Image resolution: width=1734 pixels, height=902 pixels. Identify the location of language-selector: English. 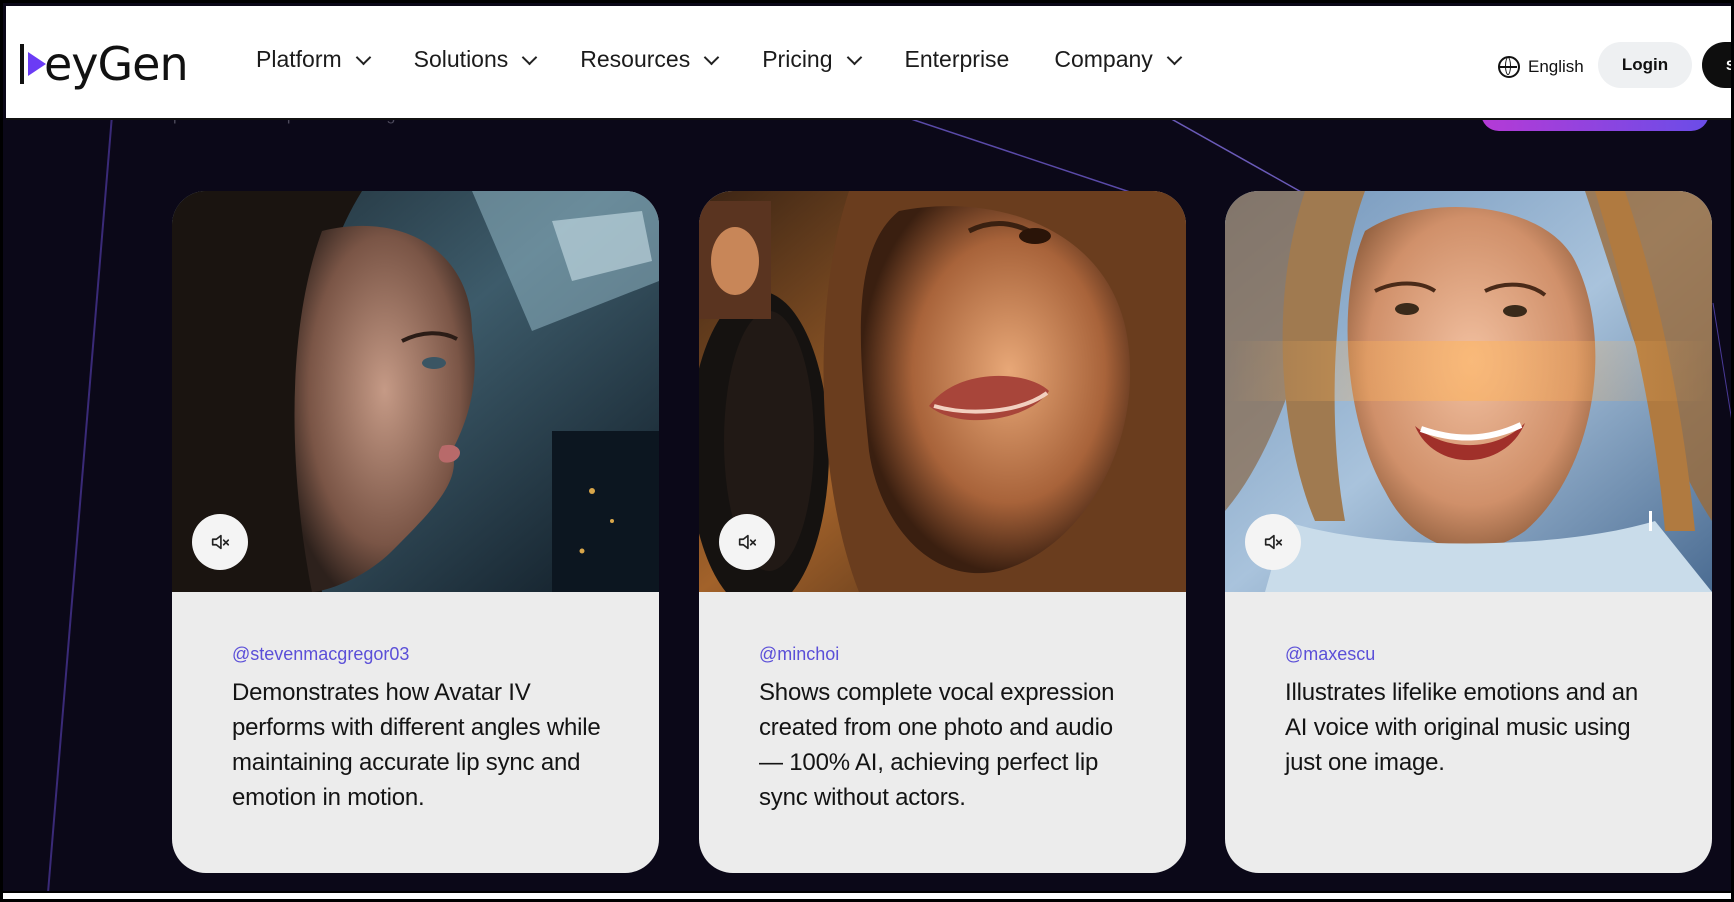
(1541, 67).